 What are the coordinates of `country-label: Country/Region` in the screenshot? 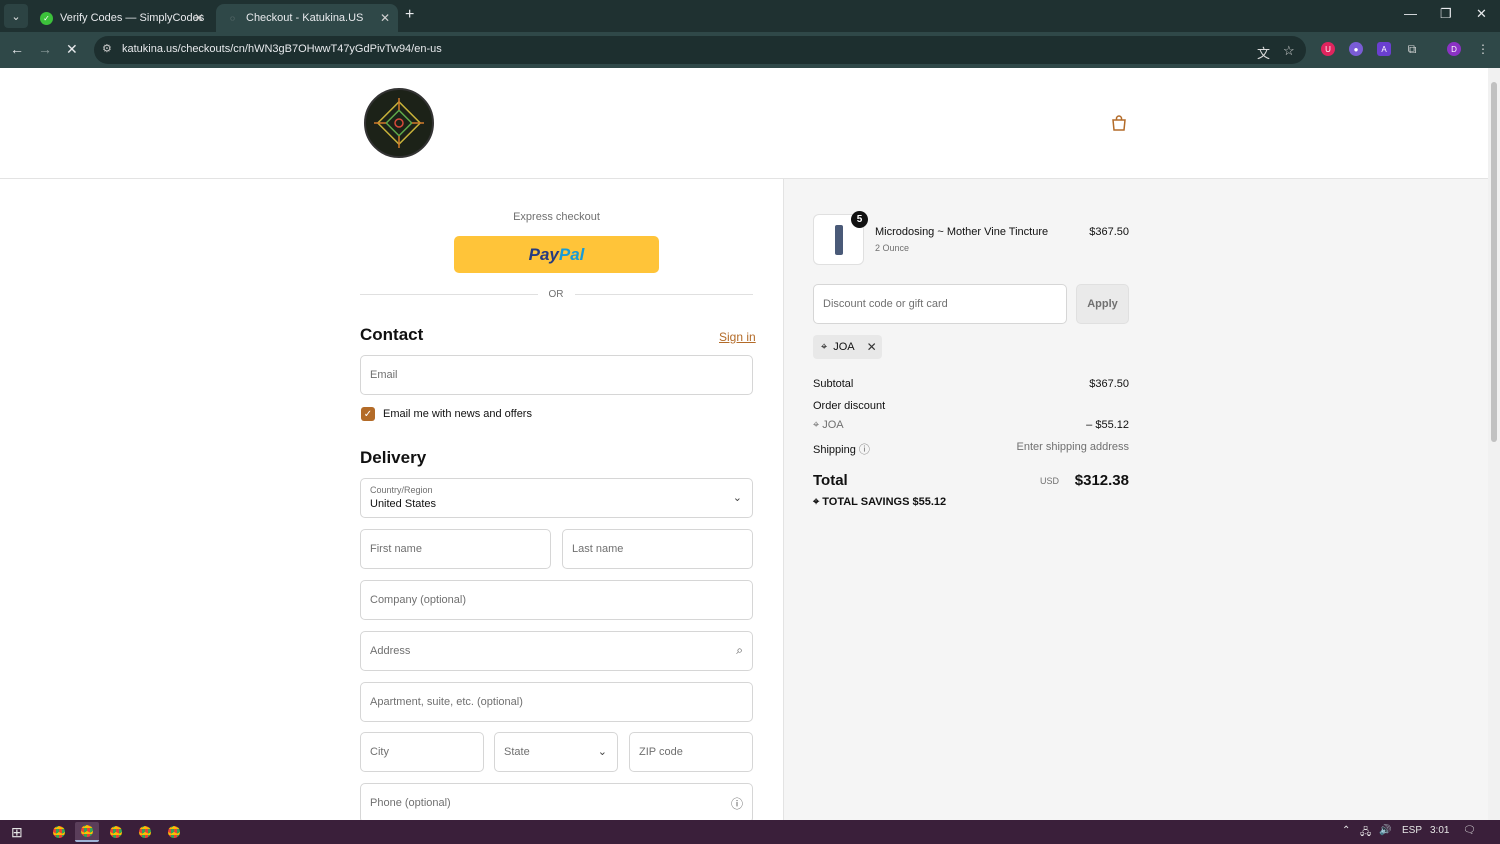 It's located at (401, 490).